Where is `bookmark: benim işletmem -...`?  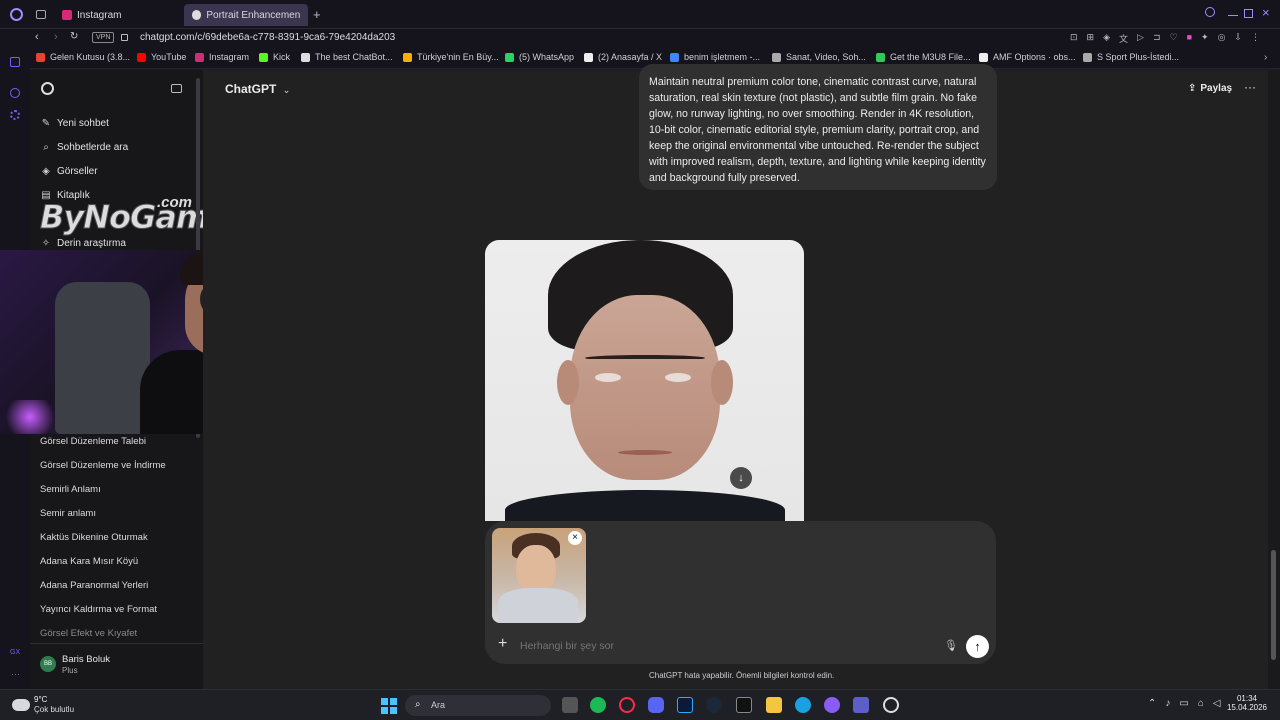 bookmark: benim işletmem -... is located at coordinates (715, 57).